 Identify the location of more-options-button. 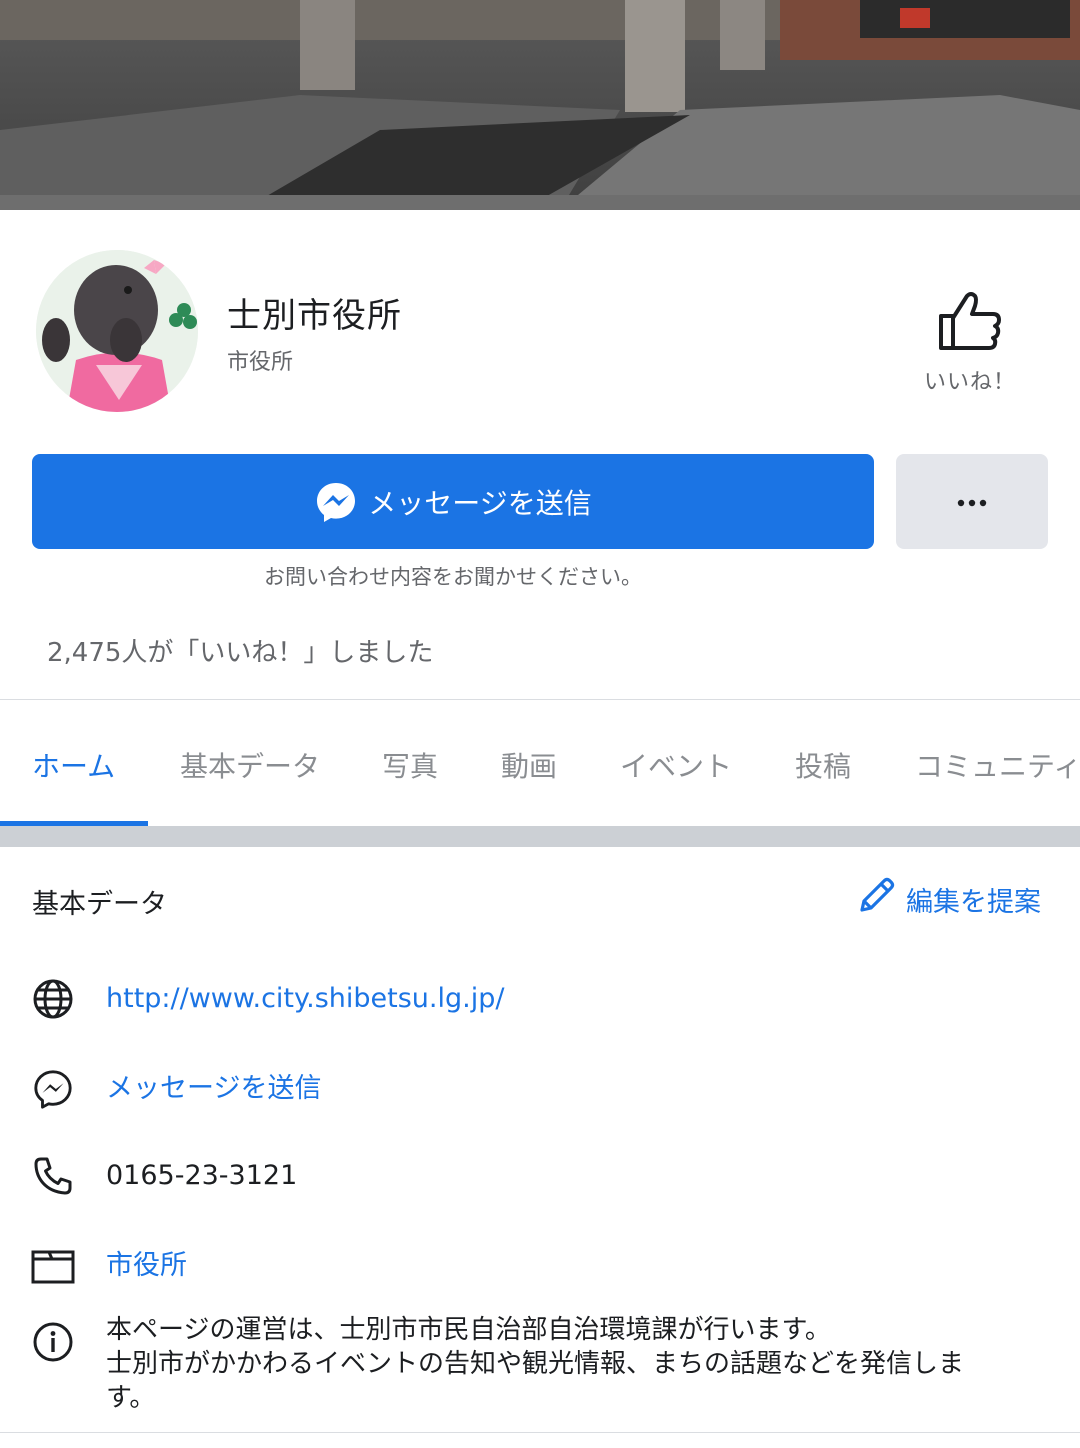
(972, 501).